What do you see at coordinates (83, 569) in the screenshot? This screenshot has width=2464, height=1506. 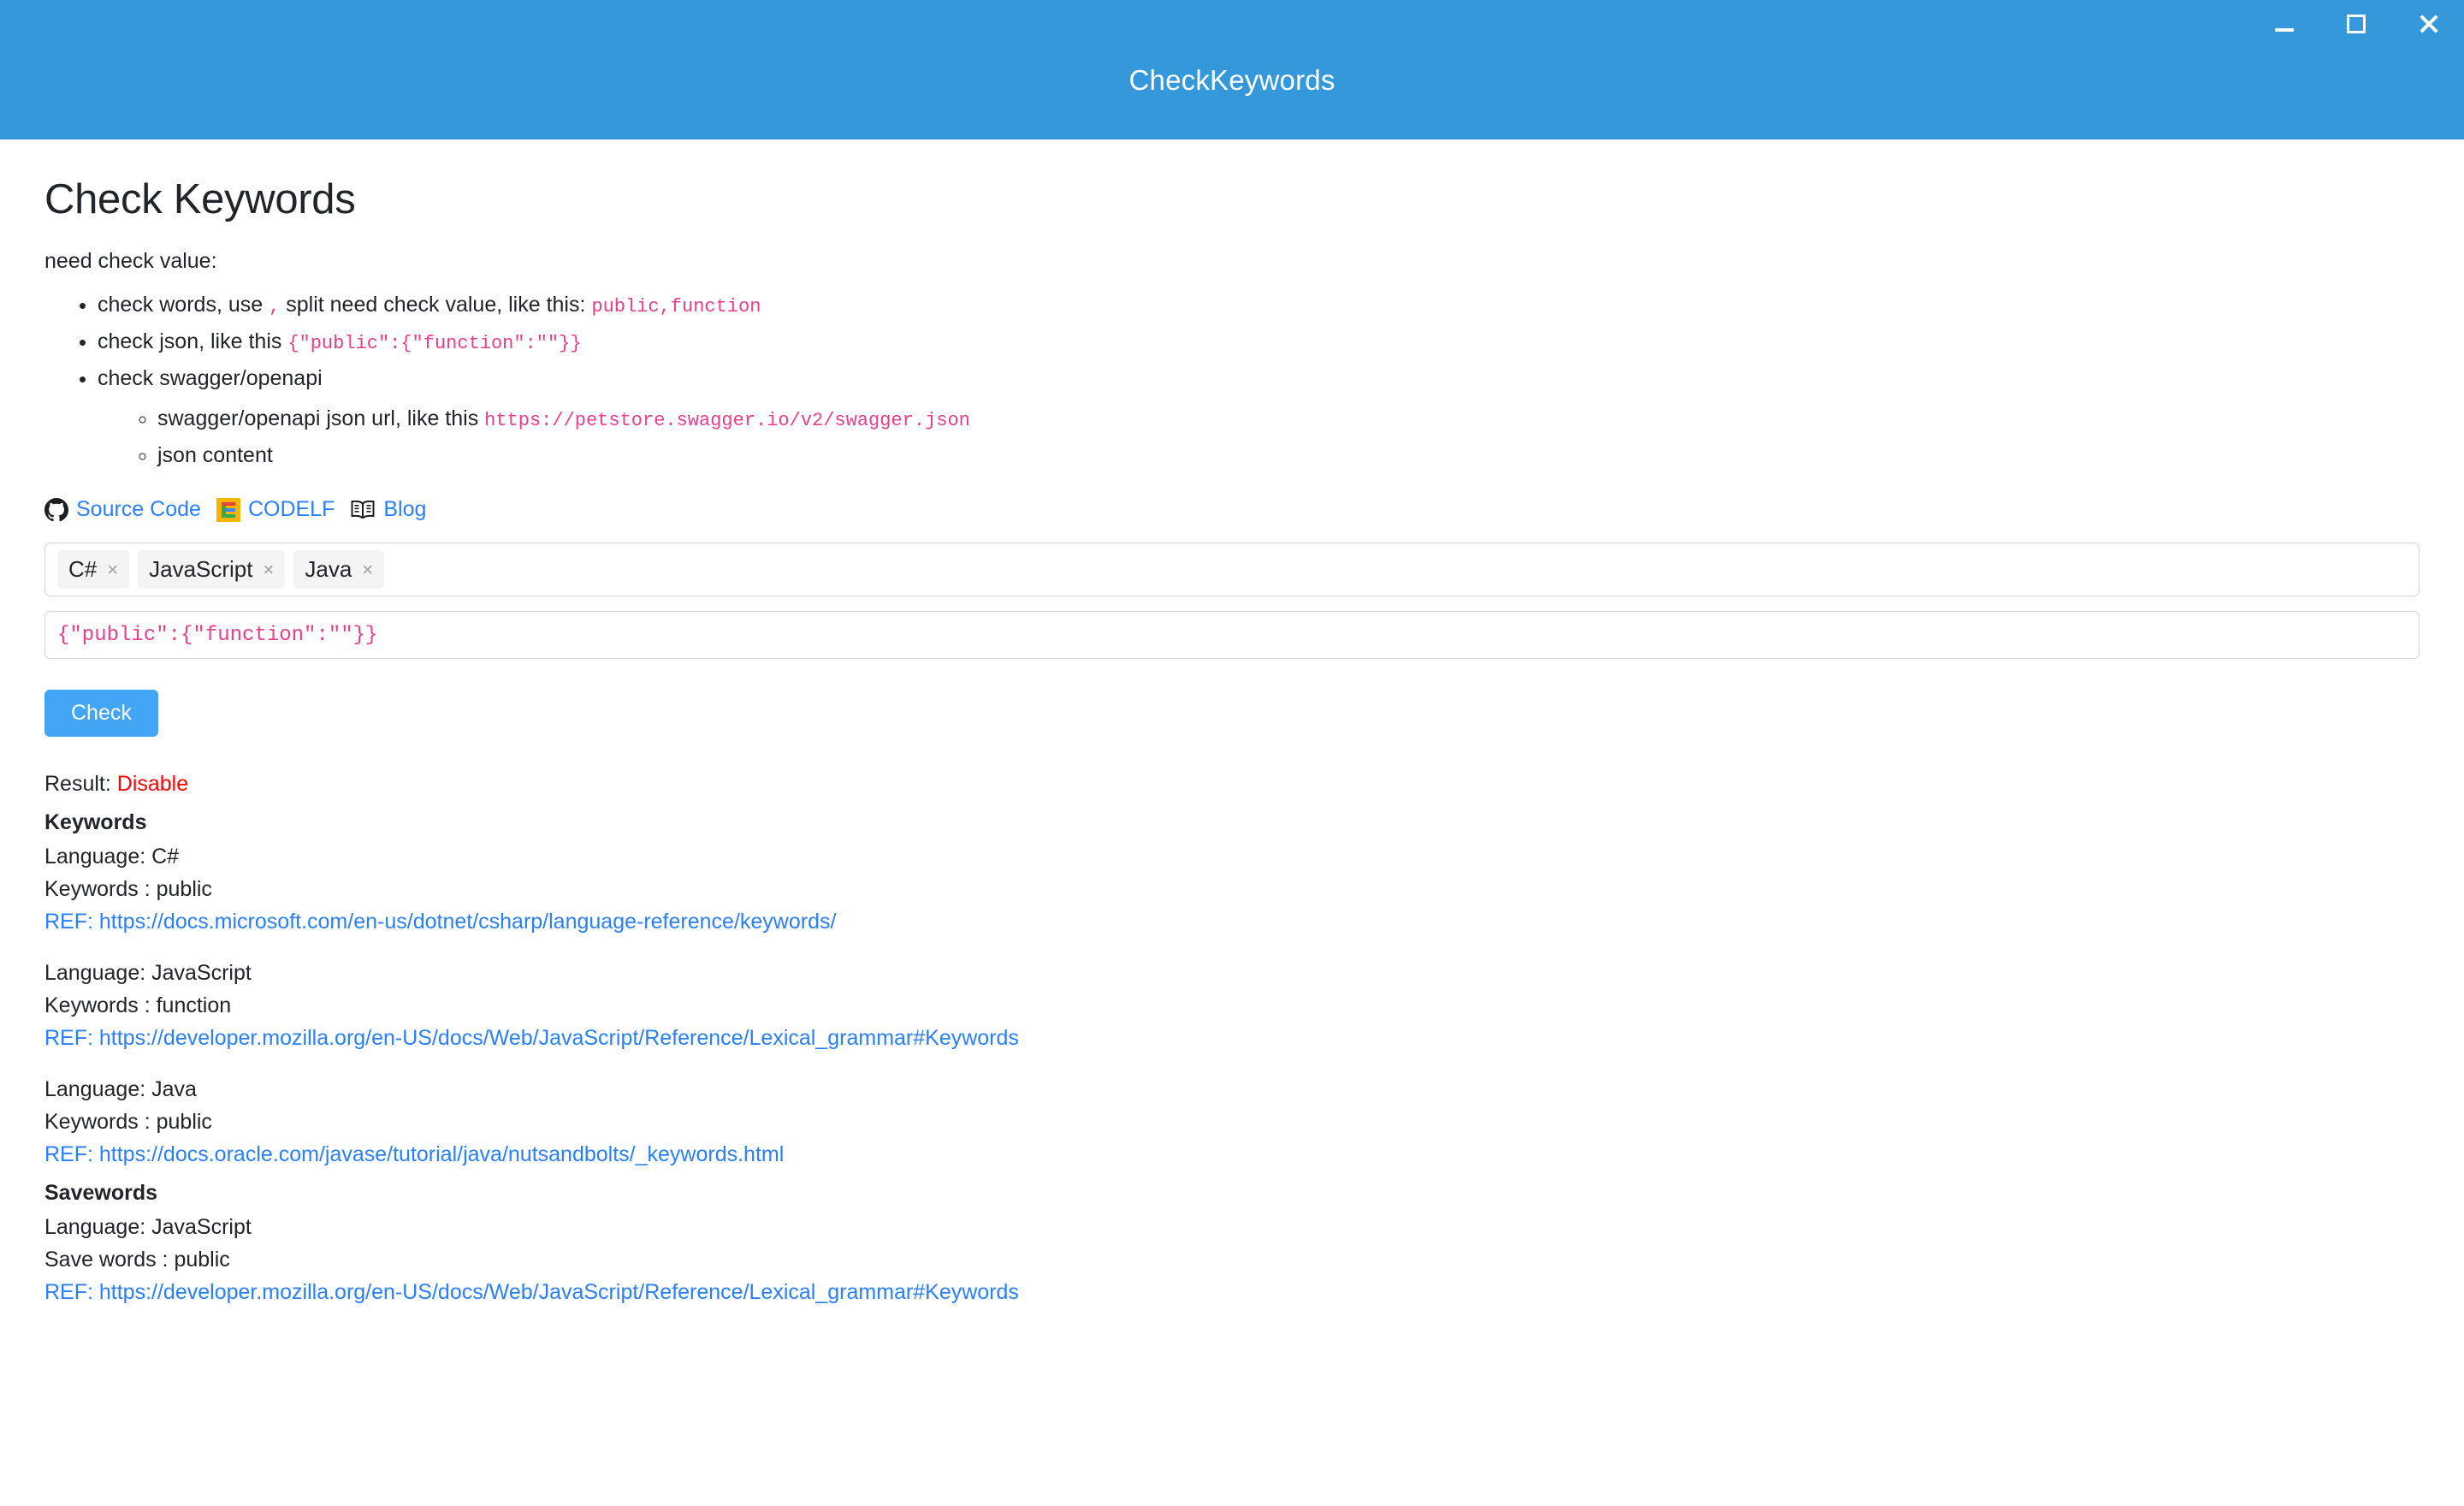 I see `tag-label: C#` at bounding box center [83, 569].